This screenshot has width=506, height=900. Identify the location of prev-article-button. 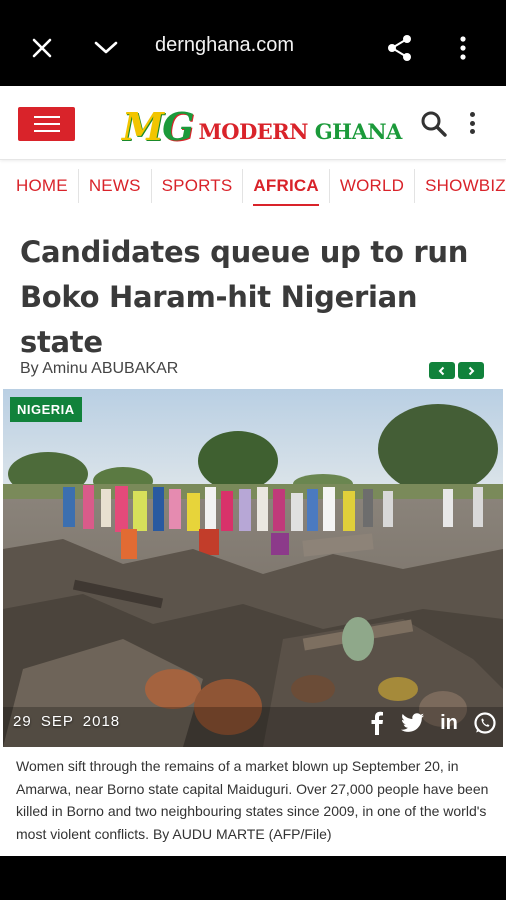
(442, 370).